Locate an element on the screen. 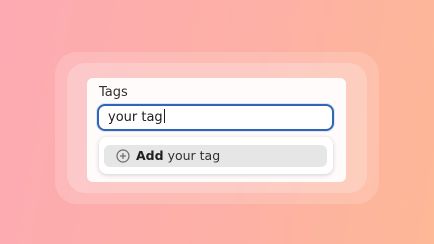  suggestion-dropdown: Add your tag is located at coordinates (216, 155).